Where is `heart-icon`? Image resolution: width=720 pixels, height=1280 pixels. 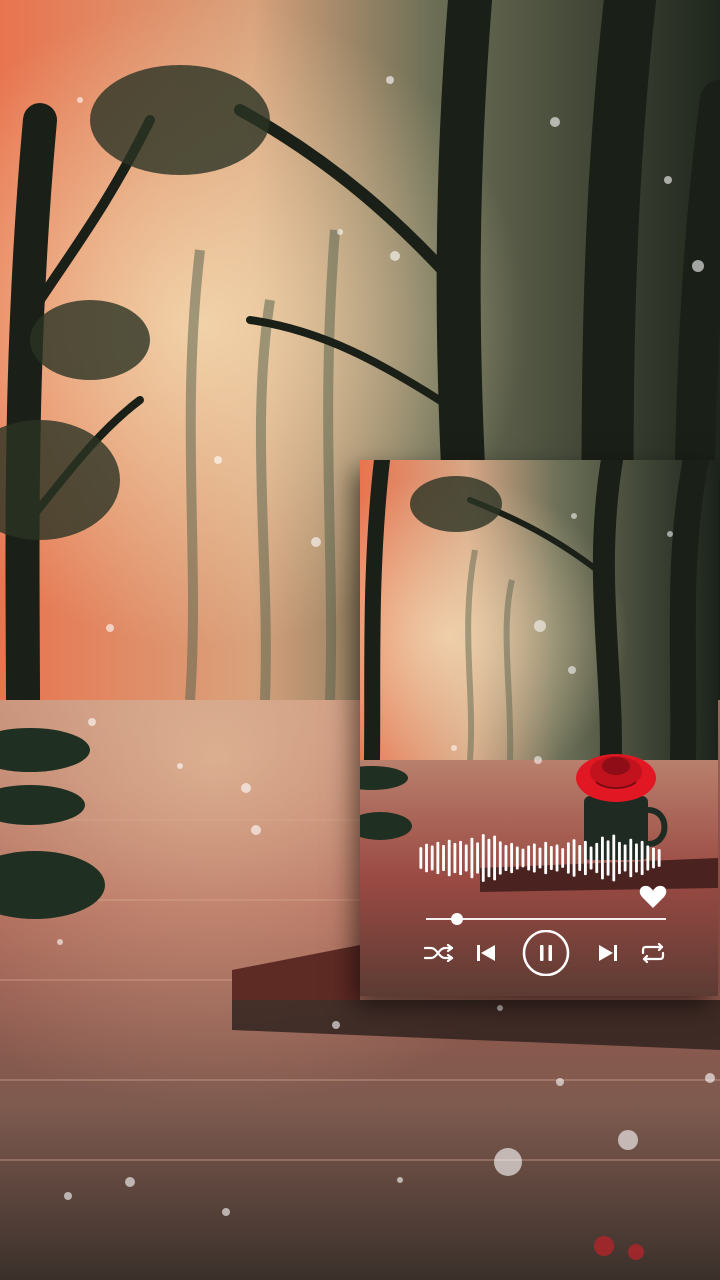 heart-icon is located at coordinates (653, 896).